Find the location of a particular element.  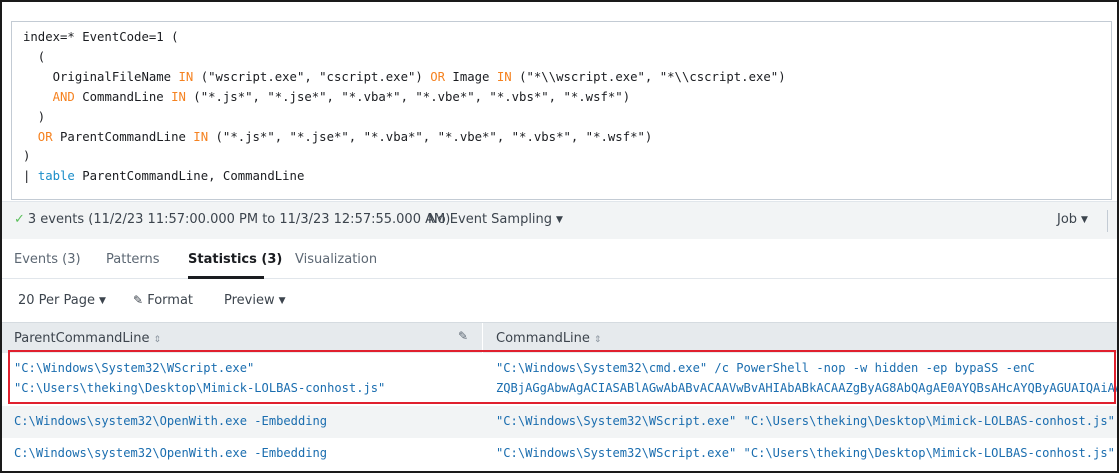

event-sampling-label: No Event Sampling is located at coordinates (490, 219).